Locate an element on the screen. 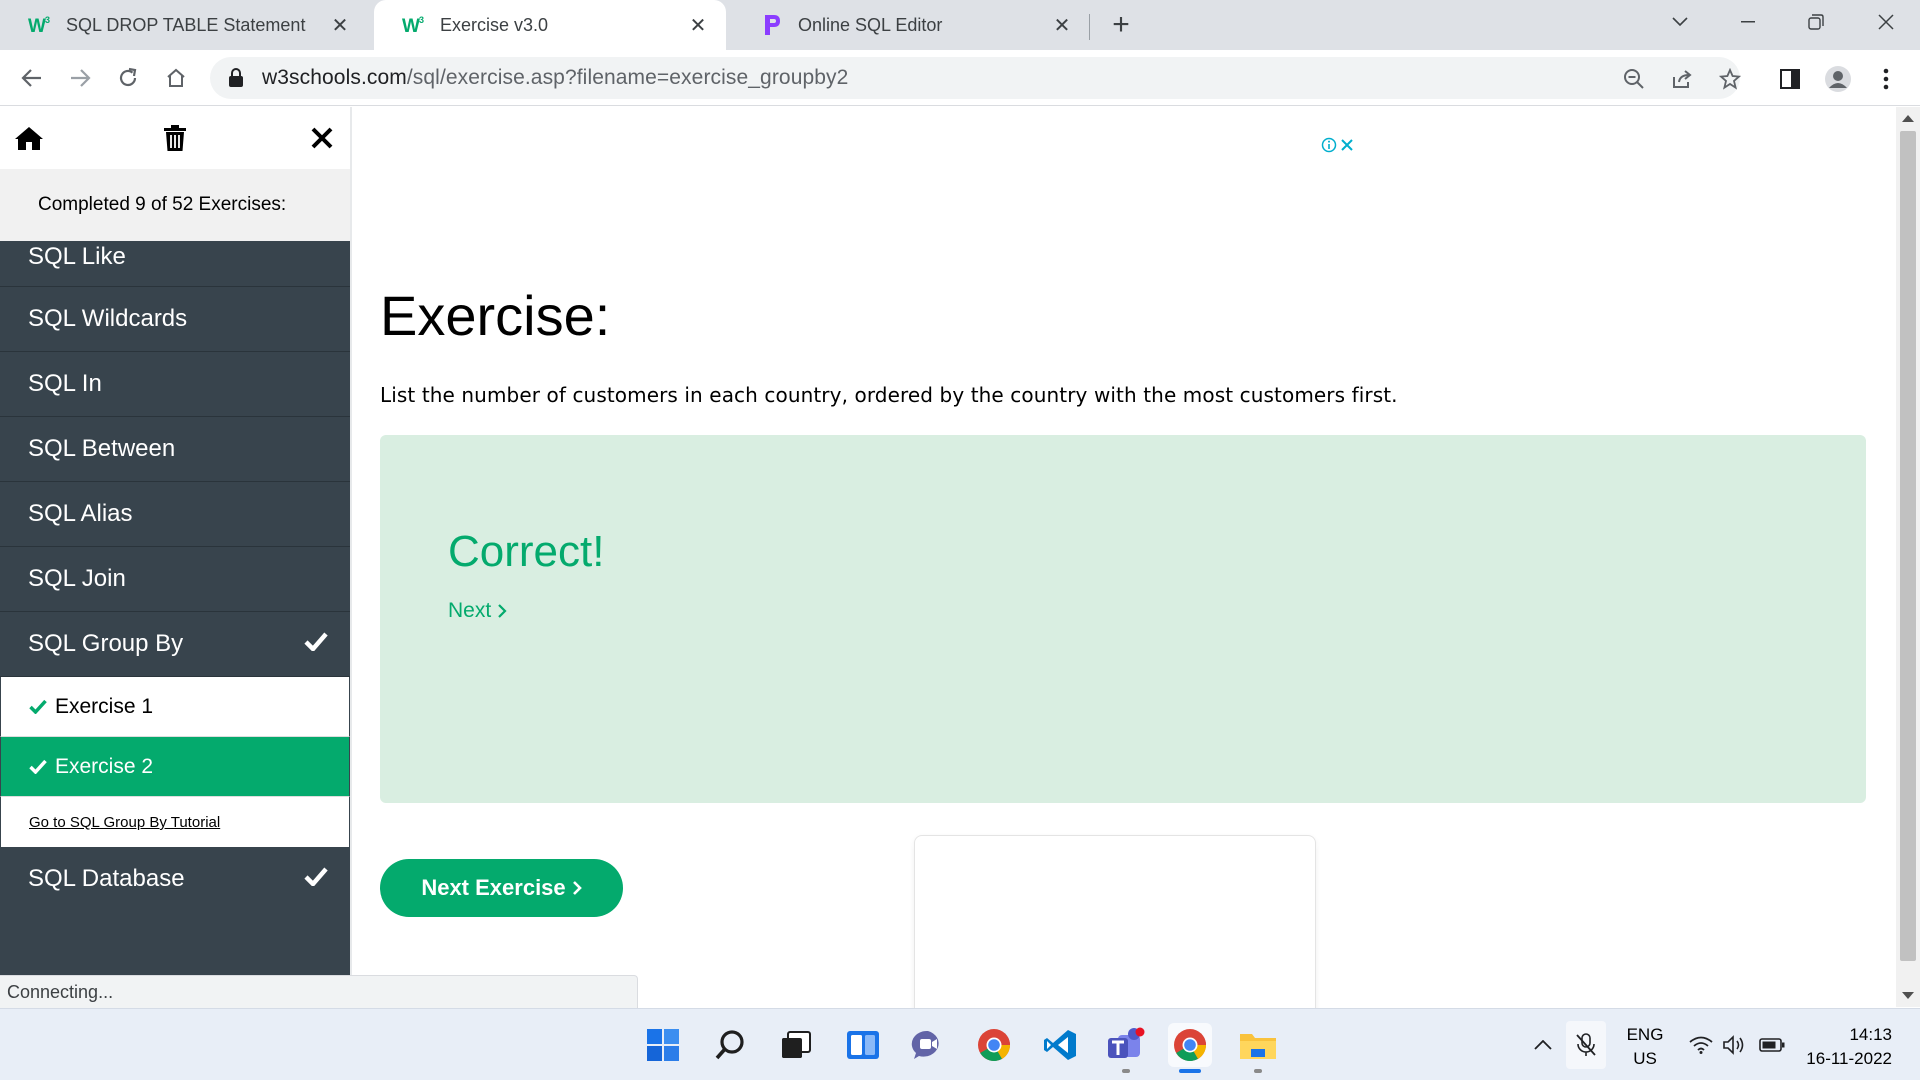 The image size is (1920, 1080). tab-title: SQL DROP TABLE Statement is located at coordinates (186, 24).